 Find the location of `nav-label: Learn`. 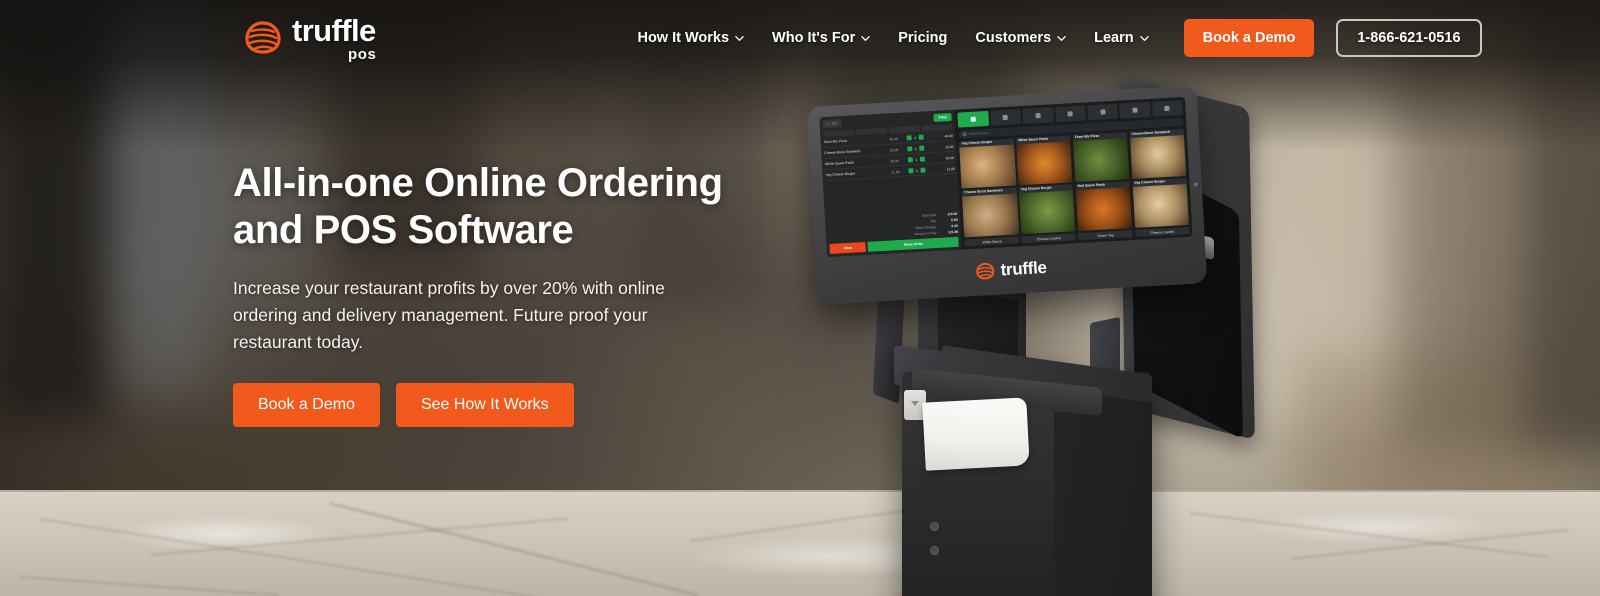

nav-label: Learn is located at coordinates (1114, 38).